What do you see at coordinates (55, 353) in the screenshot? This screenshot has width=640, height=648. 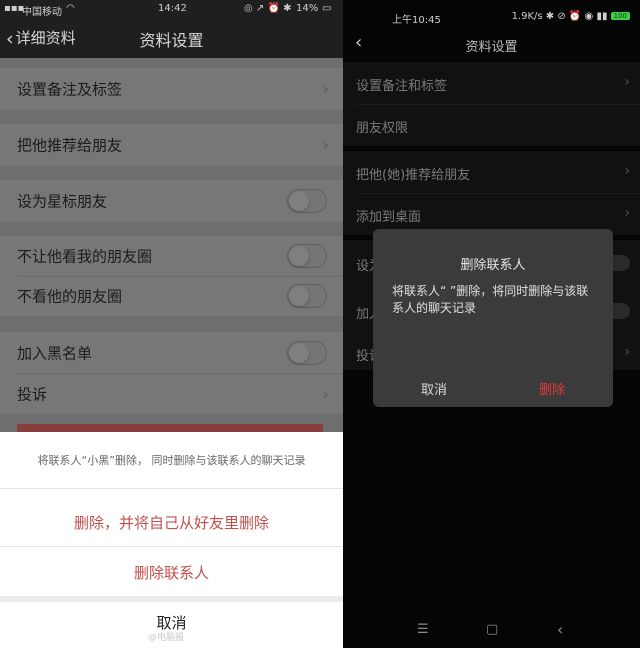 I see `row-blacklist-label: 加入黑名单` at bounding box center [55, 353].